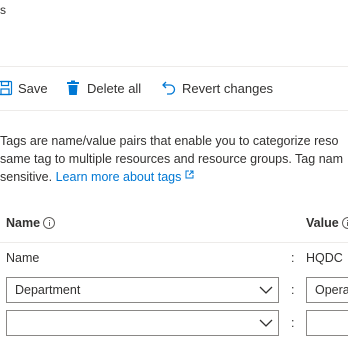 The height and width of the screenshot is (348, 348). I want to click on tag-value-input, so click(327, 323).